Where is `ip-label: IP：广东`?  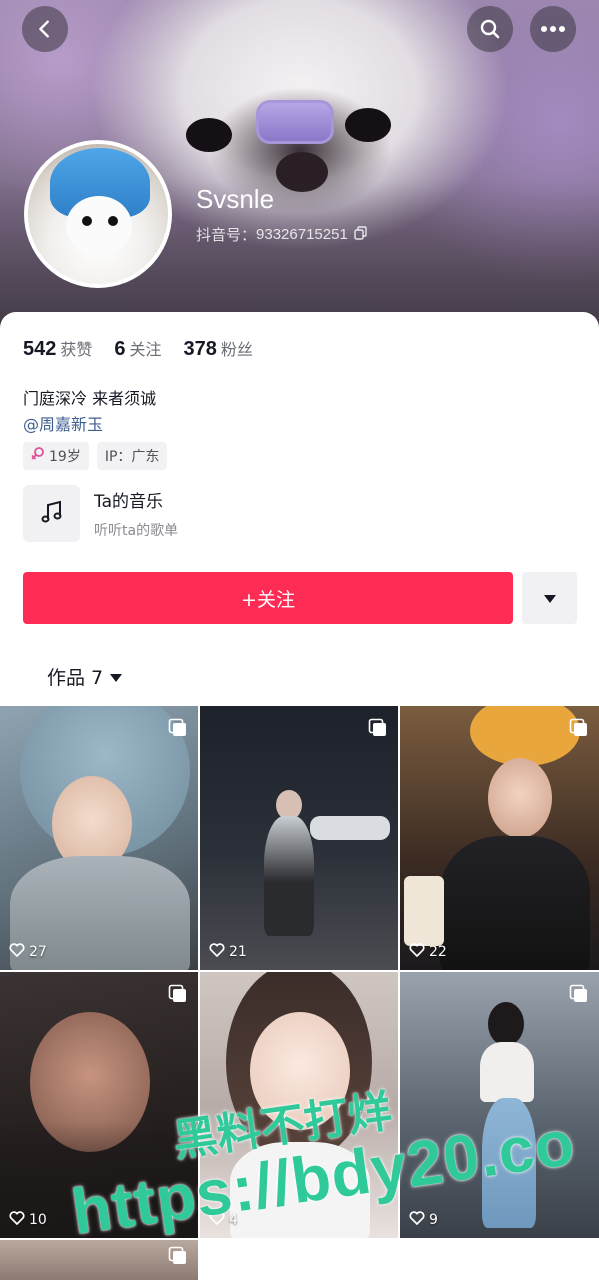 ip-label: IP：广东 is located at coordinates (132, 457).